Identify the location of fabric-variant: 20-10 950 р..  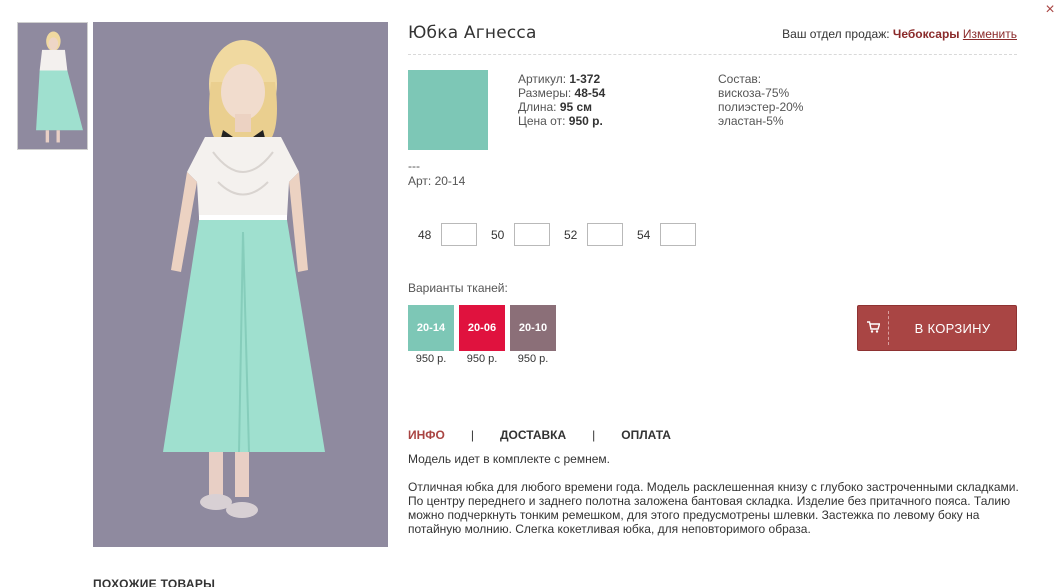
(533, 335).